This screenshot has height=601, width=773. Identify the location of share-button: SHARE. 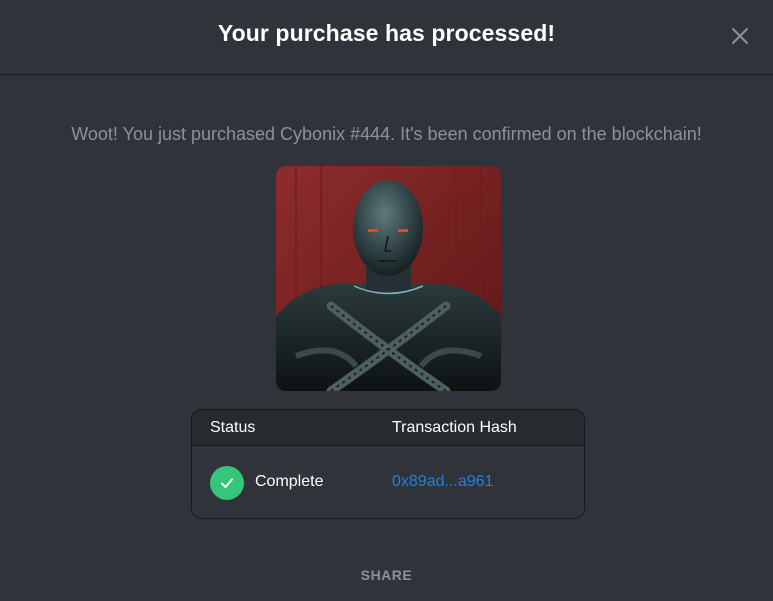
(386, 575).